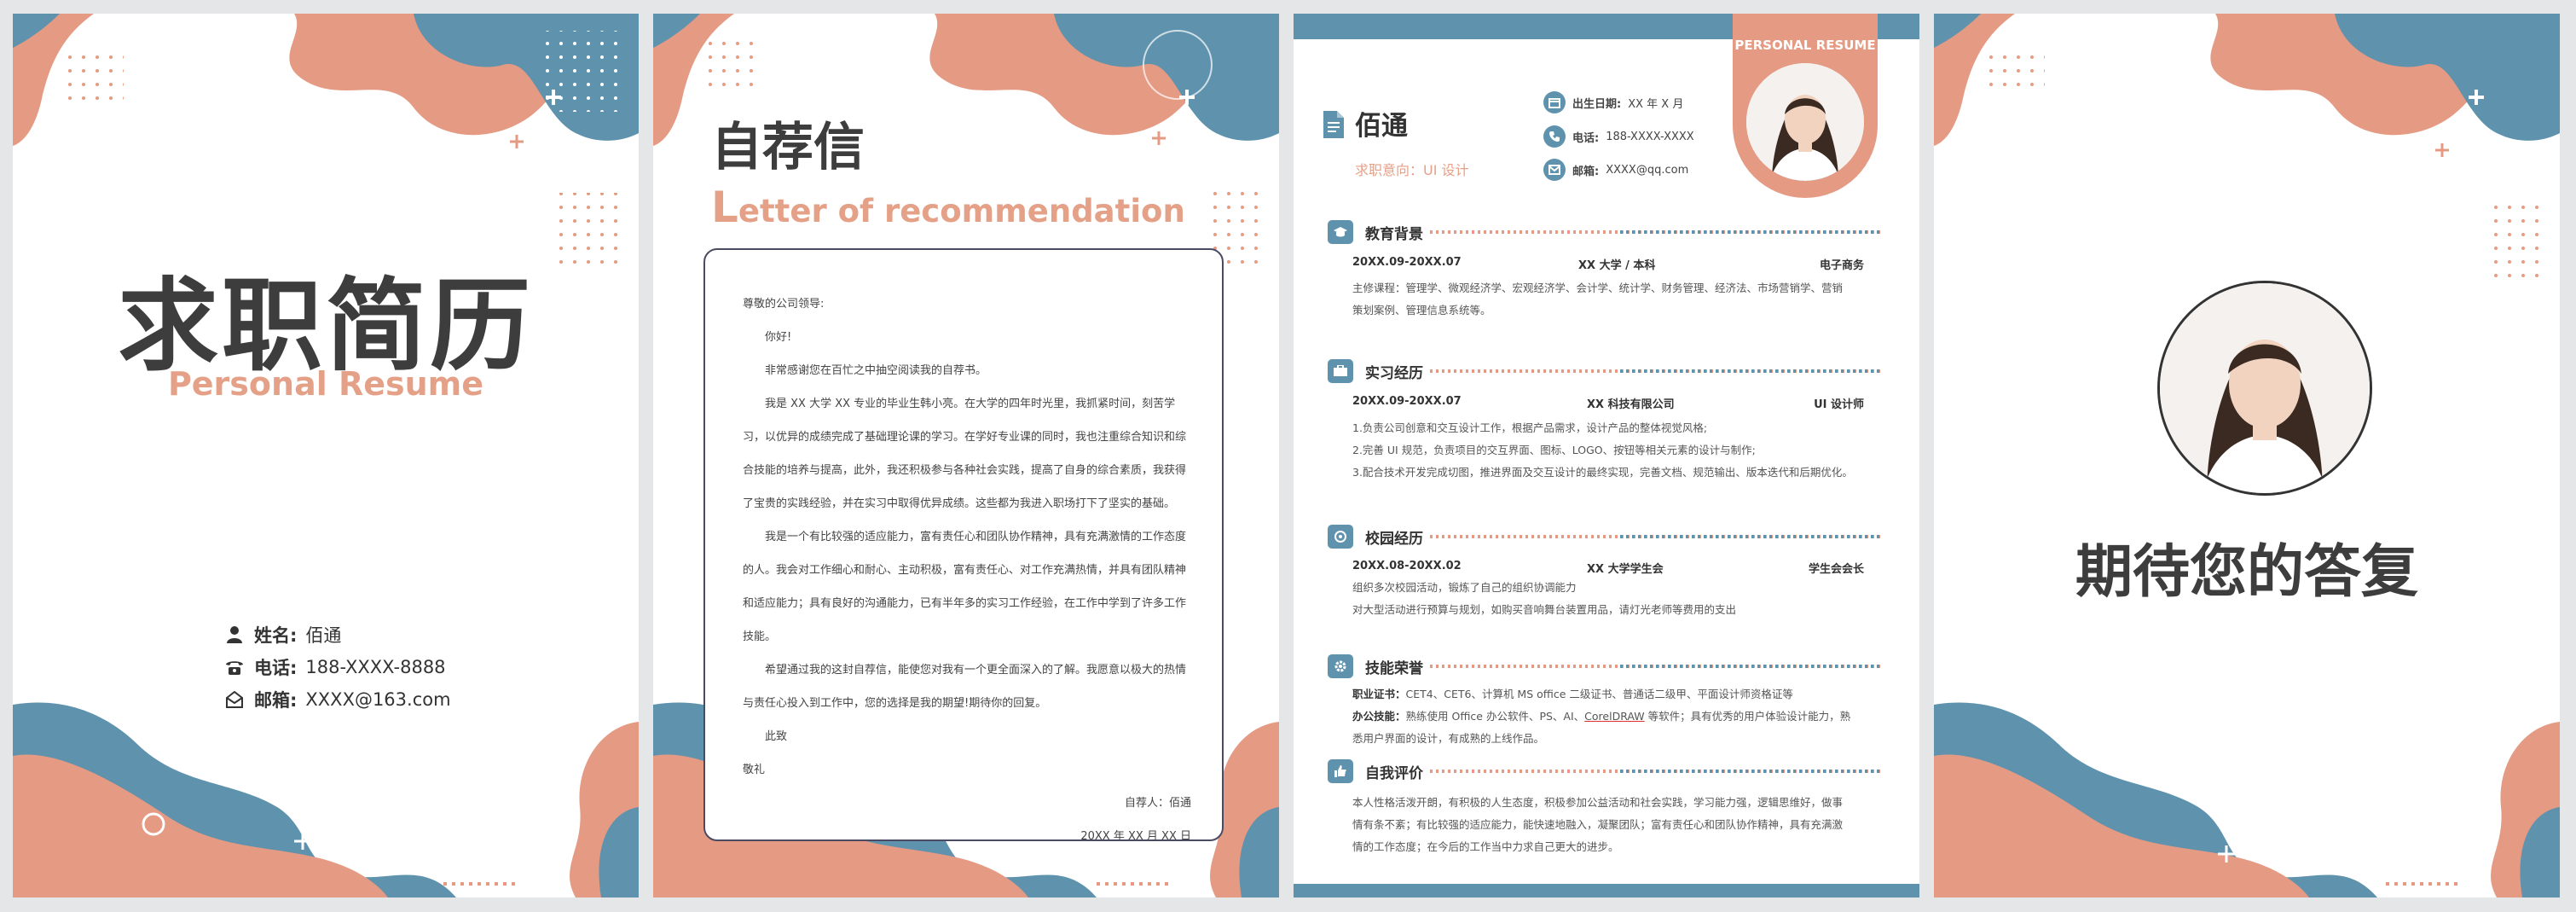 The image size is (2576, 912). What do you see at coordinates (276, 668) in the screenshot?
I see `contact-label: 电话:` at bounding box center [276, 668].